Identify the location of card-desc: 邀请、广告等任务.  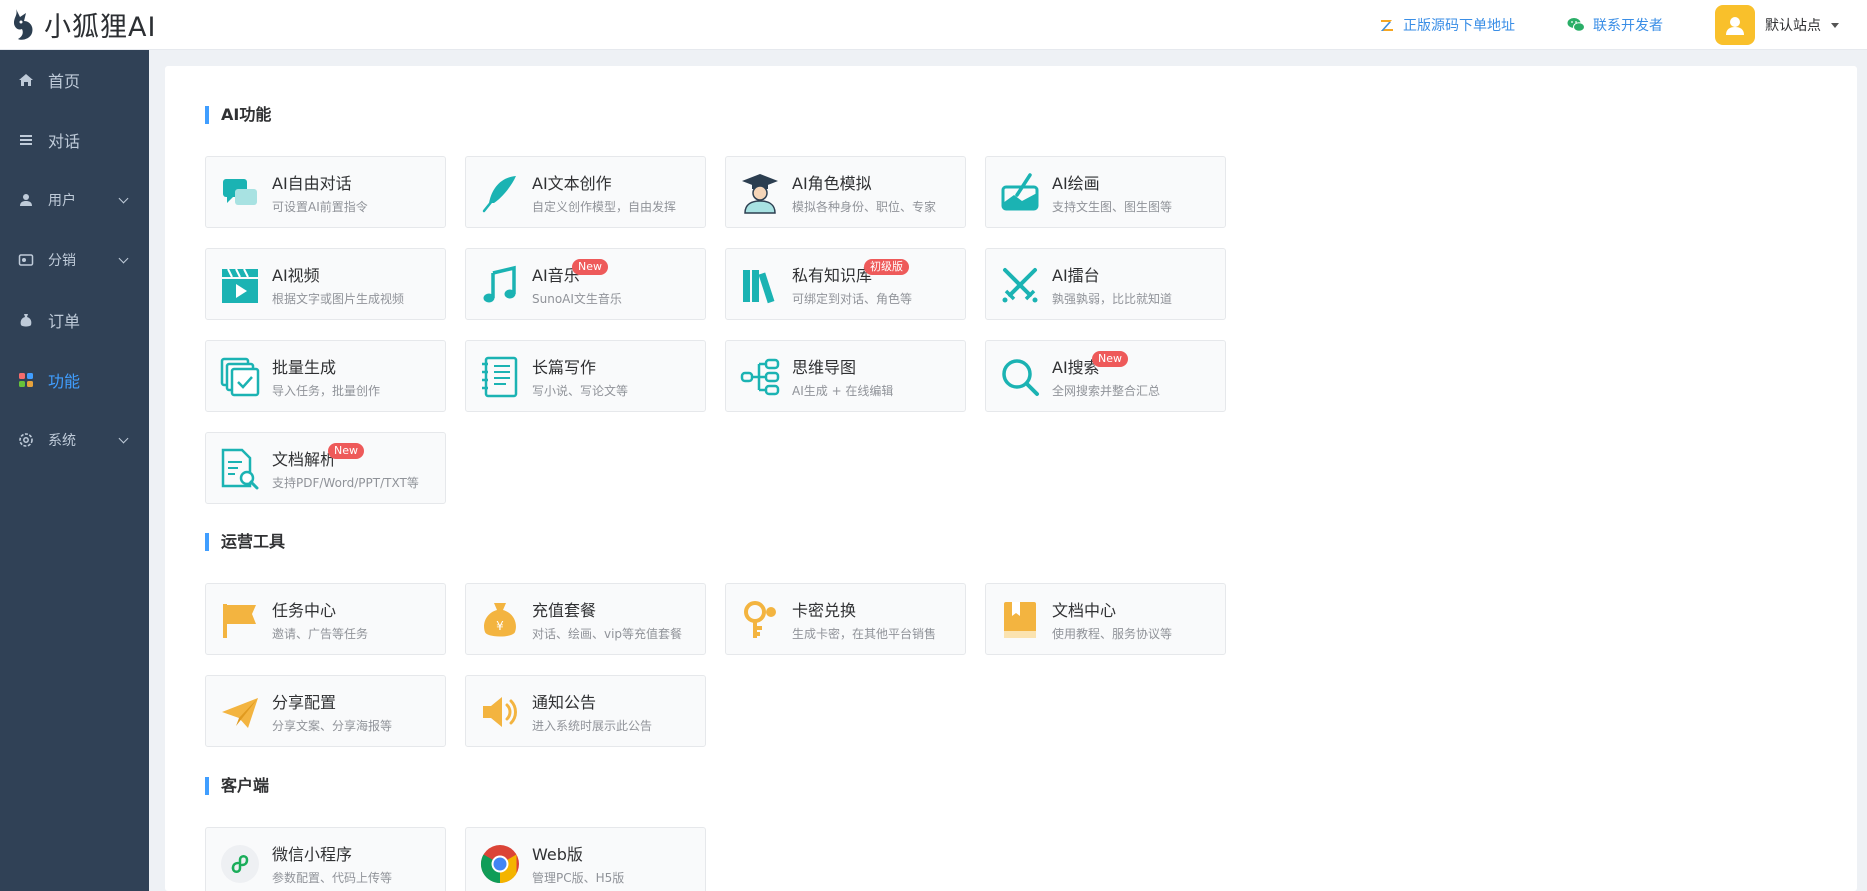
(320, 634).